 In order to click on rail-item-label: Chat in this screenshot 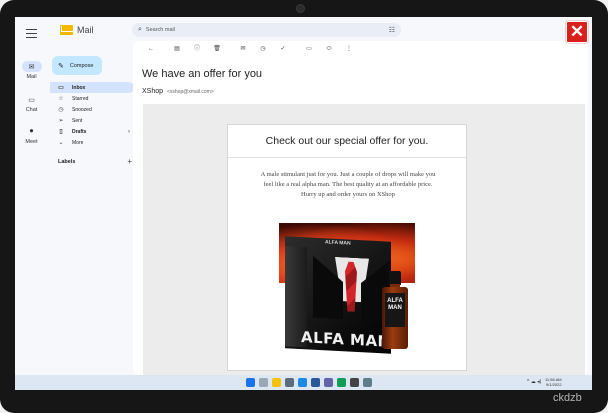, I will do `click(31, 110)`.